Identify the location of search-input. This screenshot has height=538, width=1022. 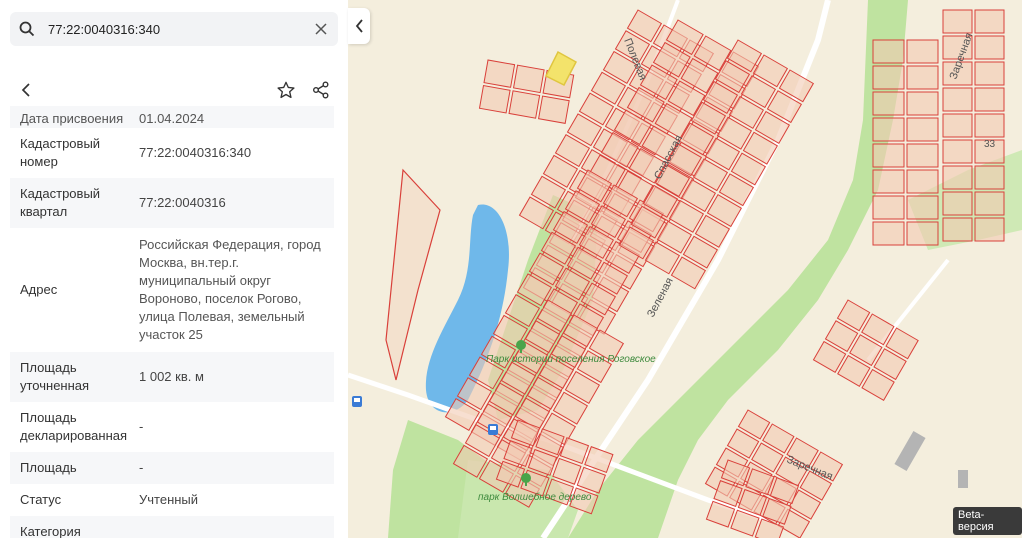
(173, 29).